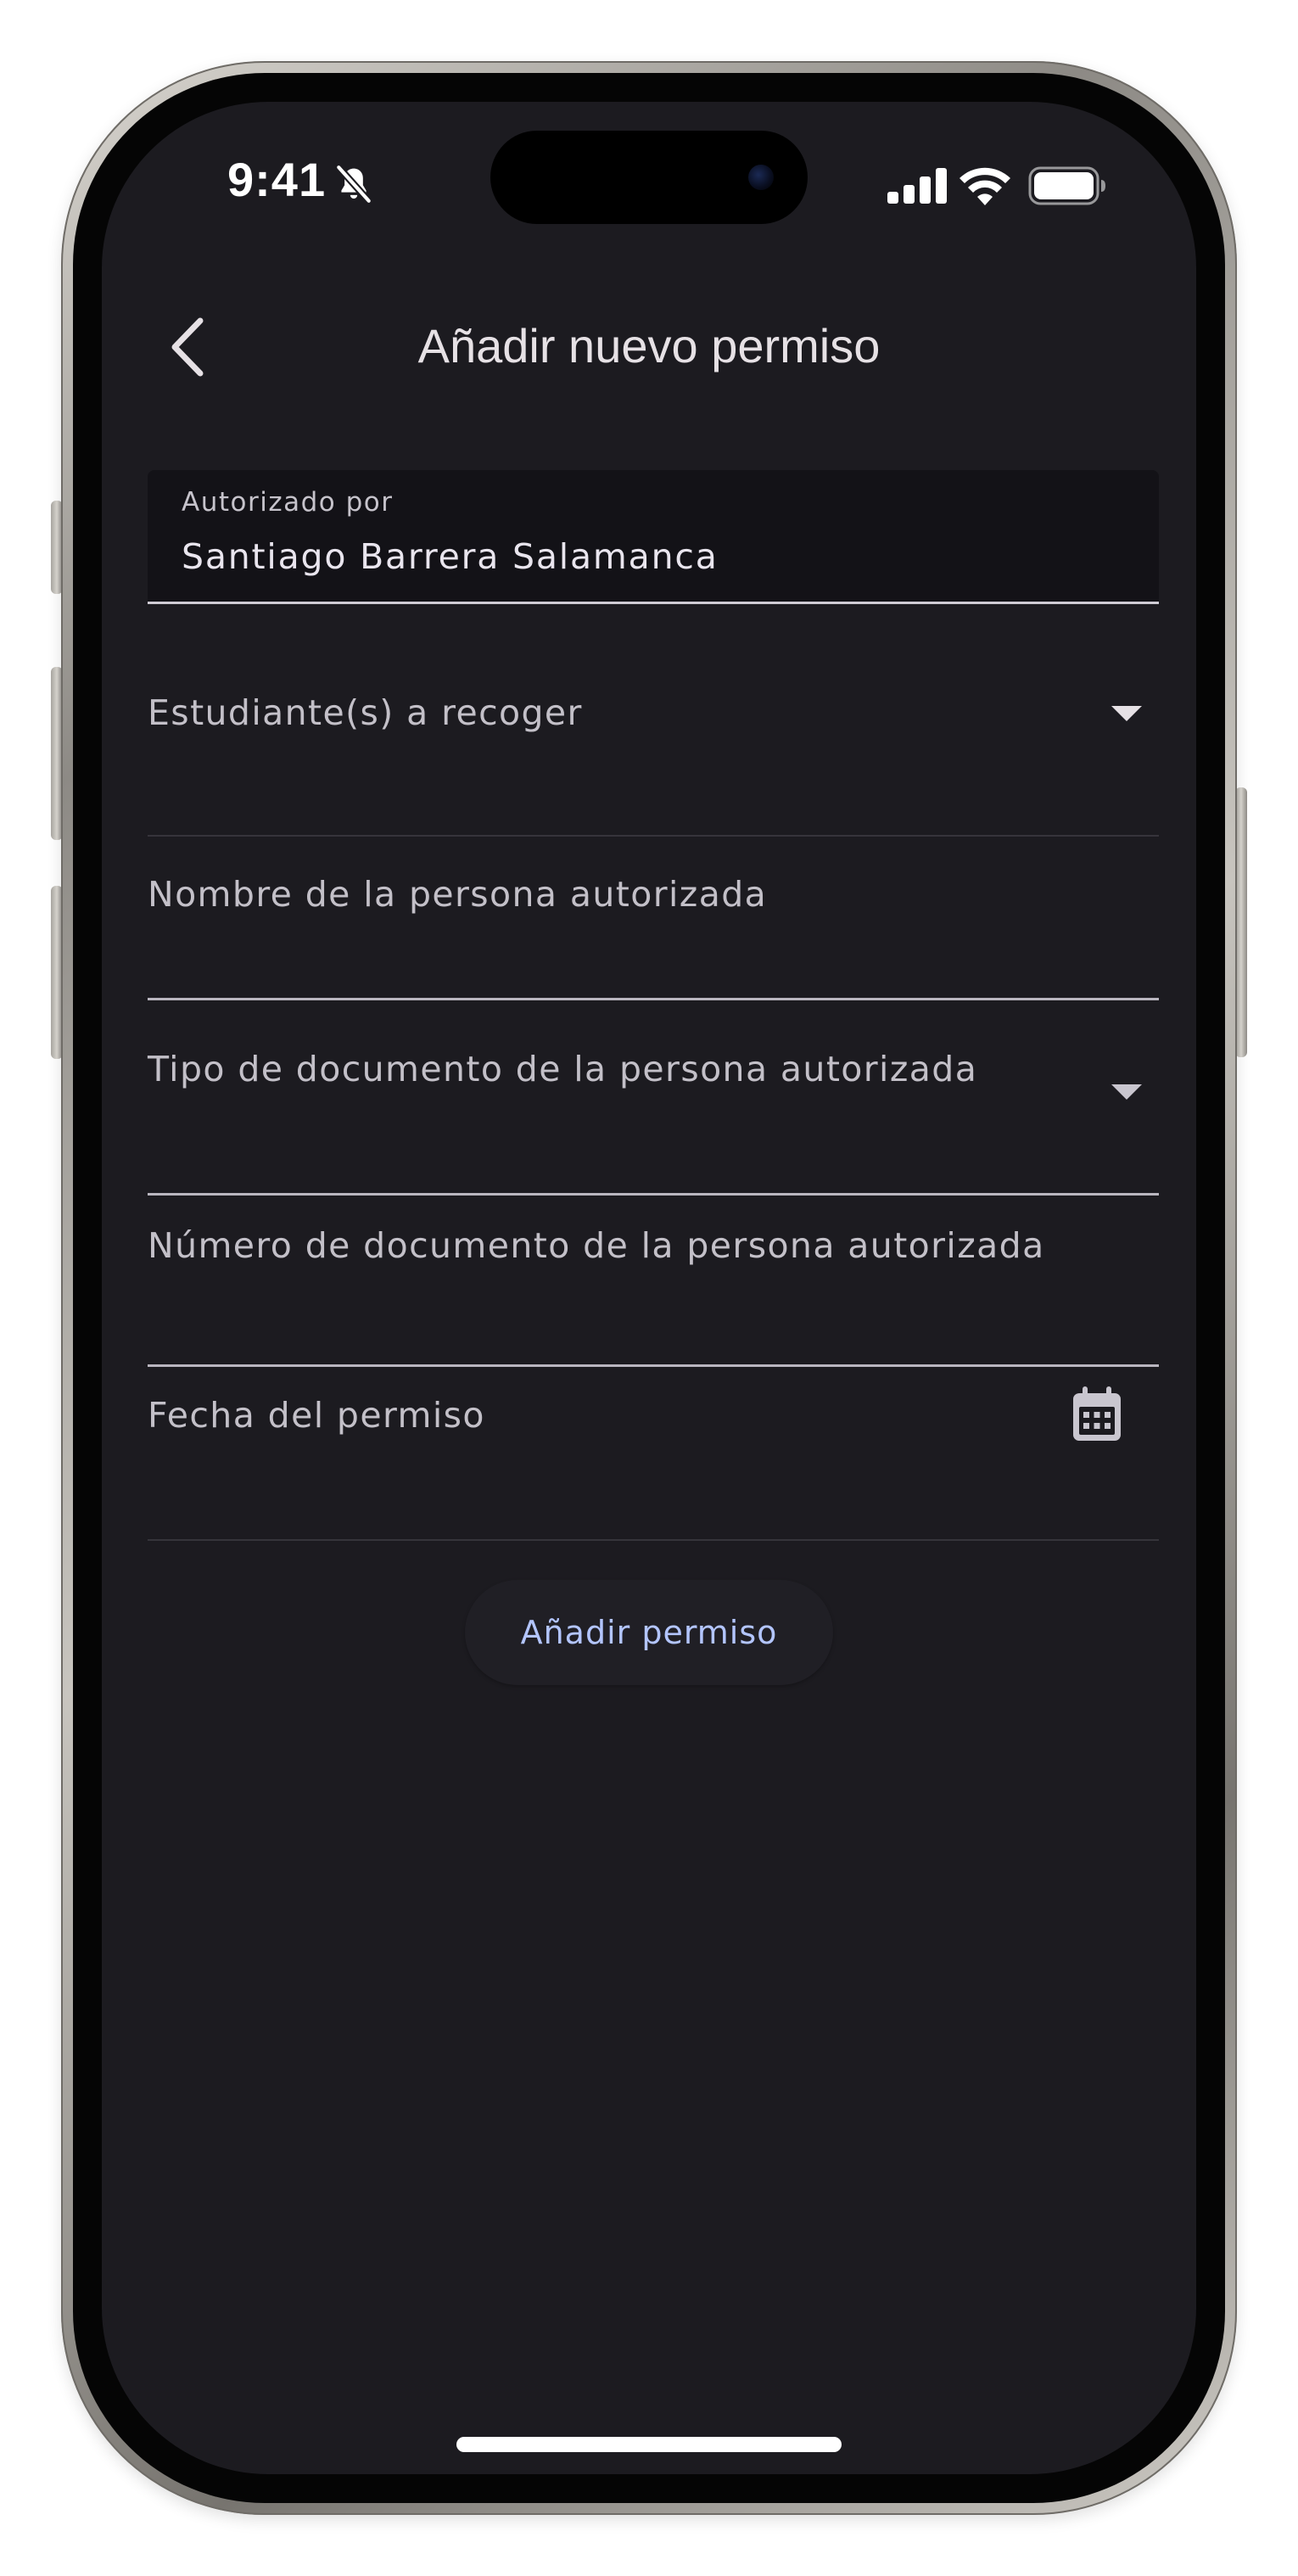  What do you see at coordinates (653, 762) in the screenshot?
I see `students-dropdown: Estudiante(s) a recoger` at bounding box center [653, 762].